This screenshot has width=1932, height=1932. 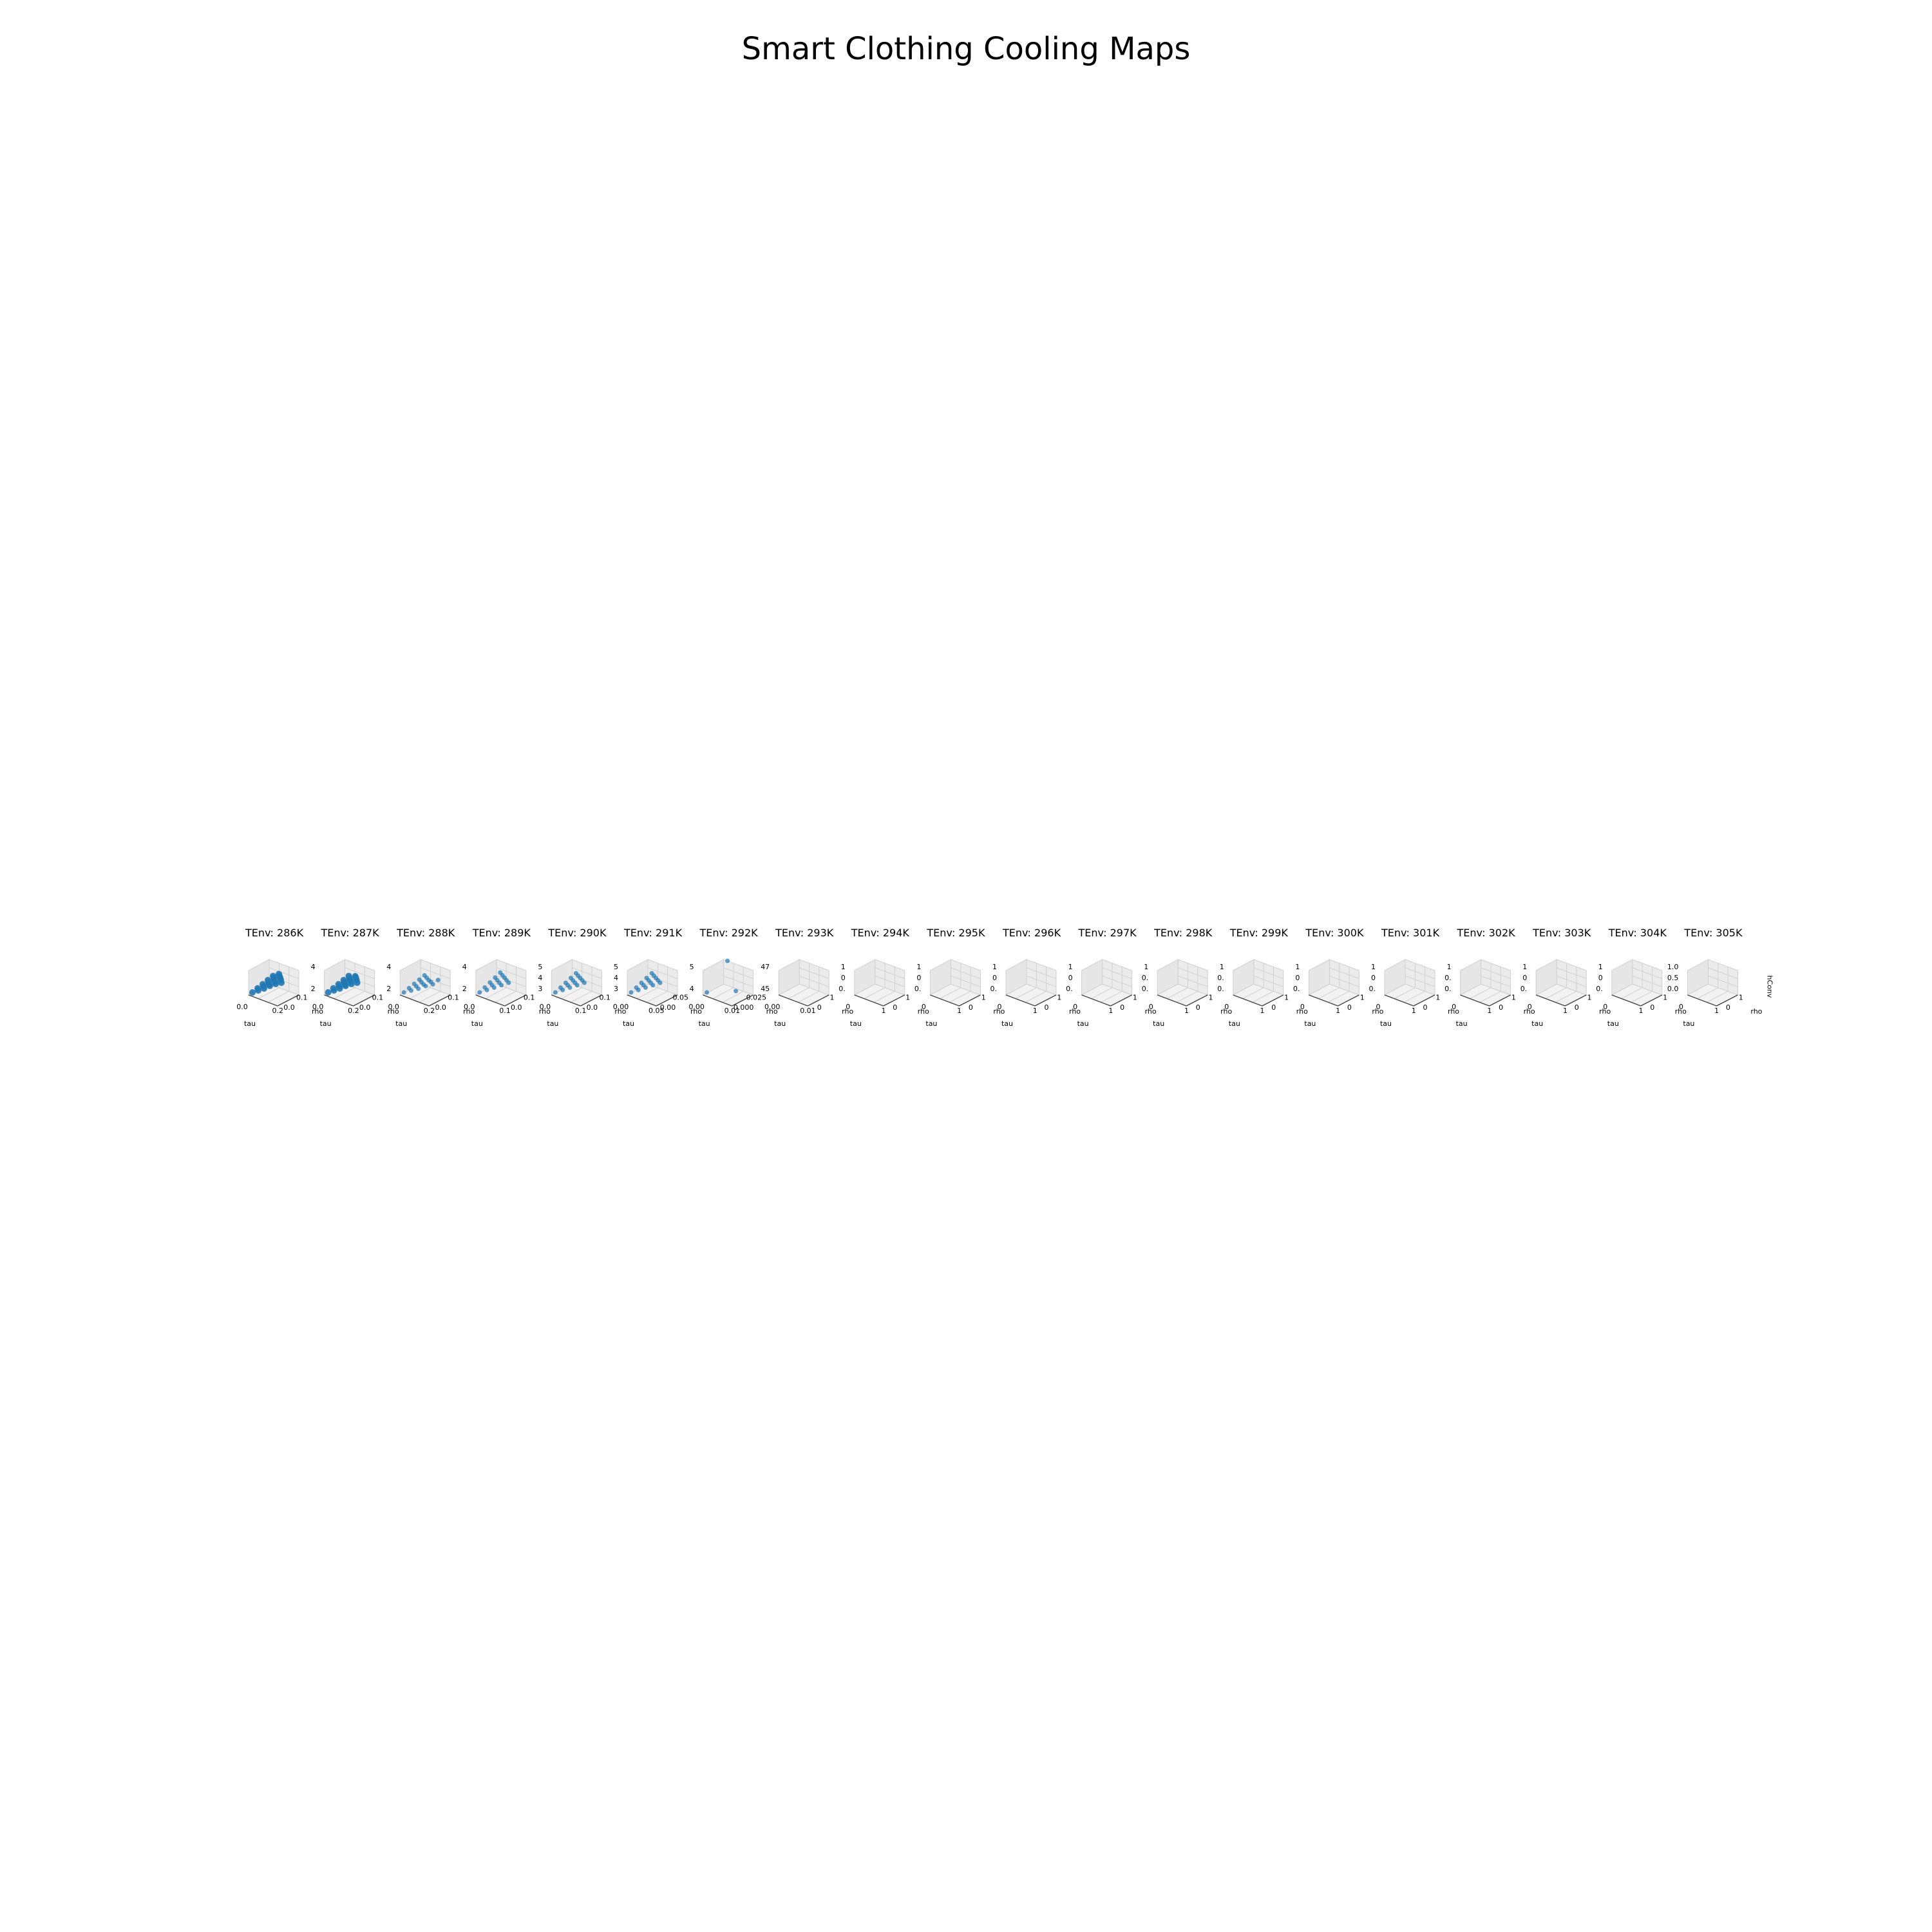 I want to click on panel-title: TEnv: 291K, so click(x=653, y=933).